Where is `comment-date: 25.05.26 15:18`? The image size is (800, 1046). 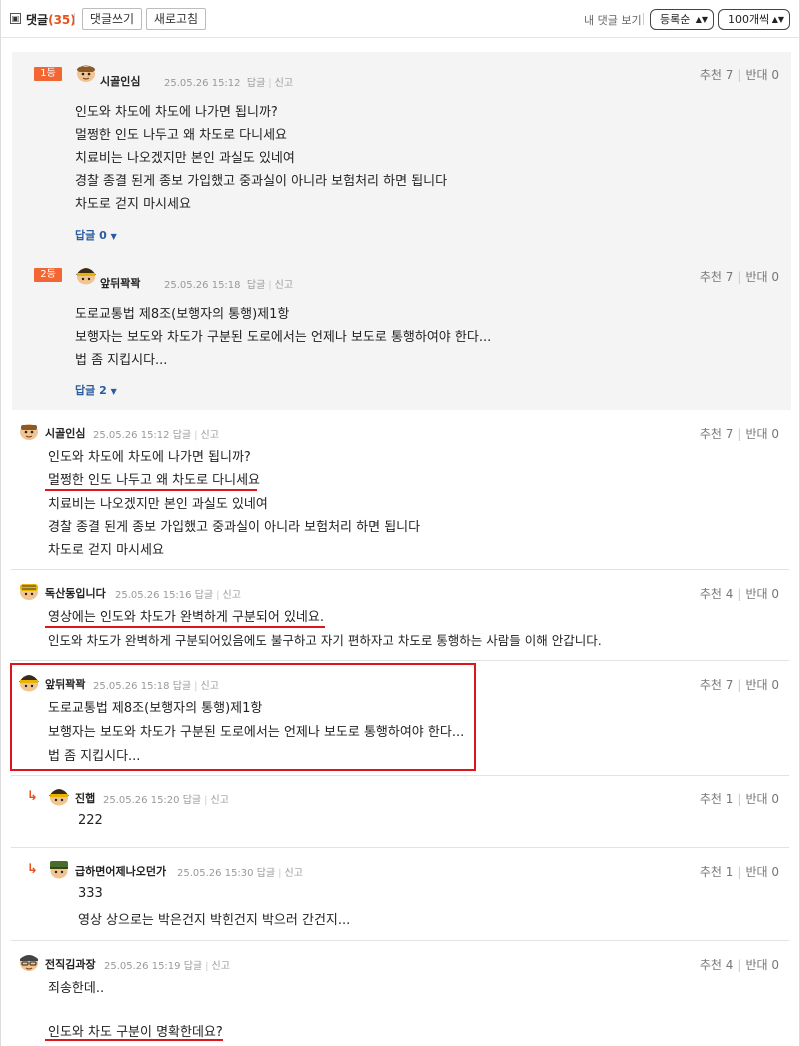
comment-date: 25.05.26 15:18 is located at coordinates (202, 285).